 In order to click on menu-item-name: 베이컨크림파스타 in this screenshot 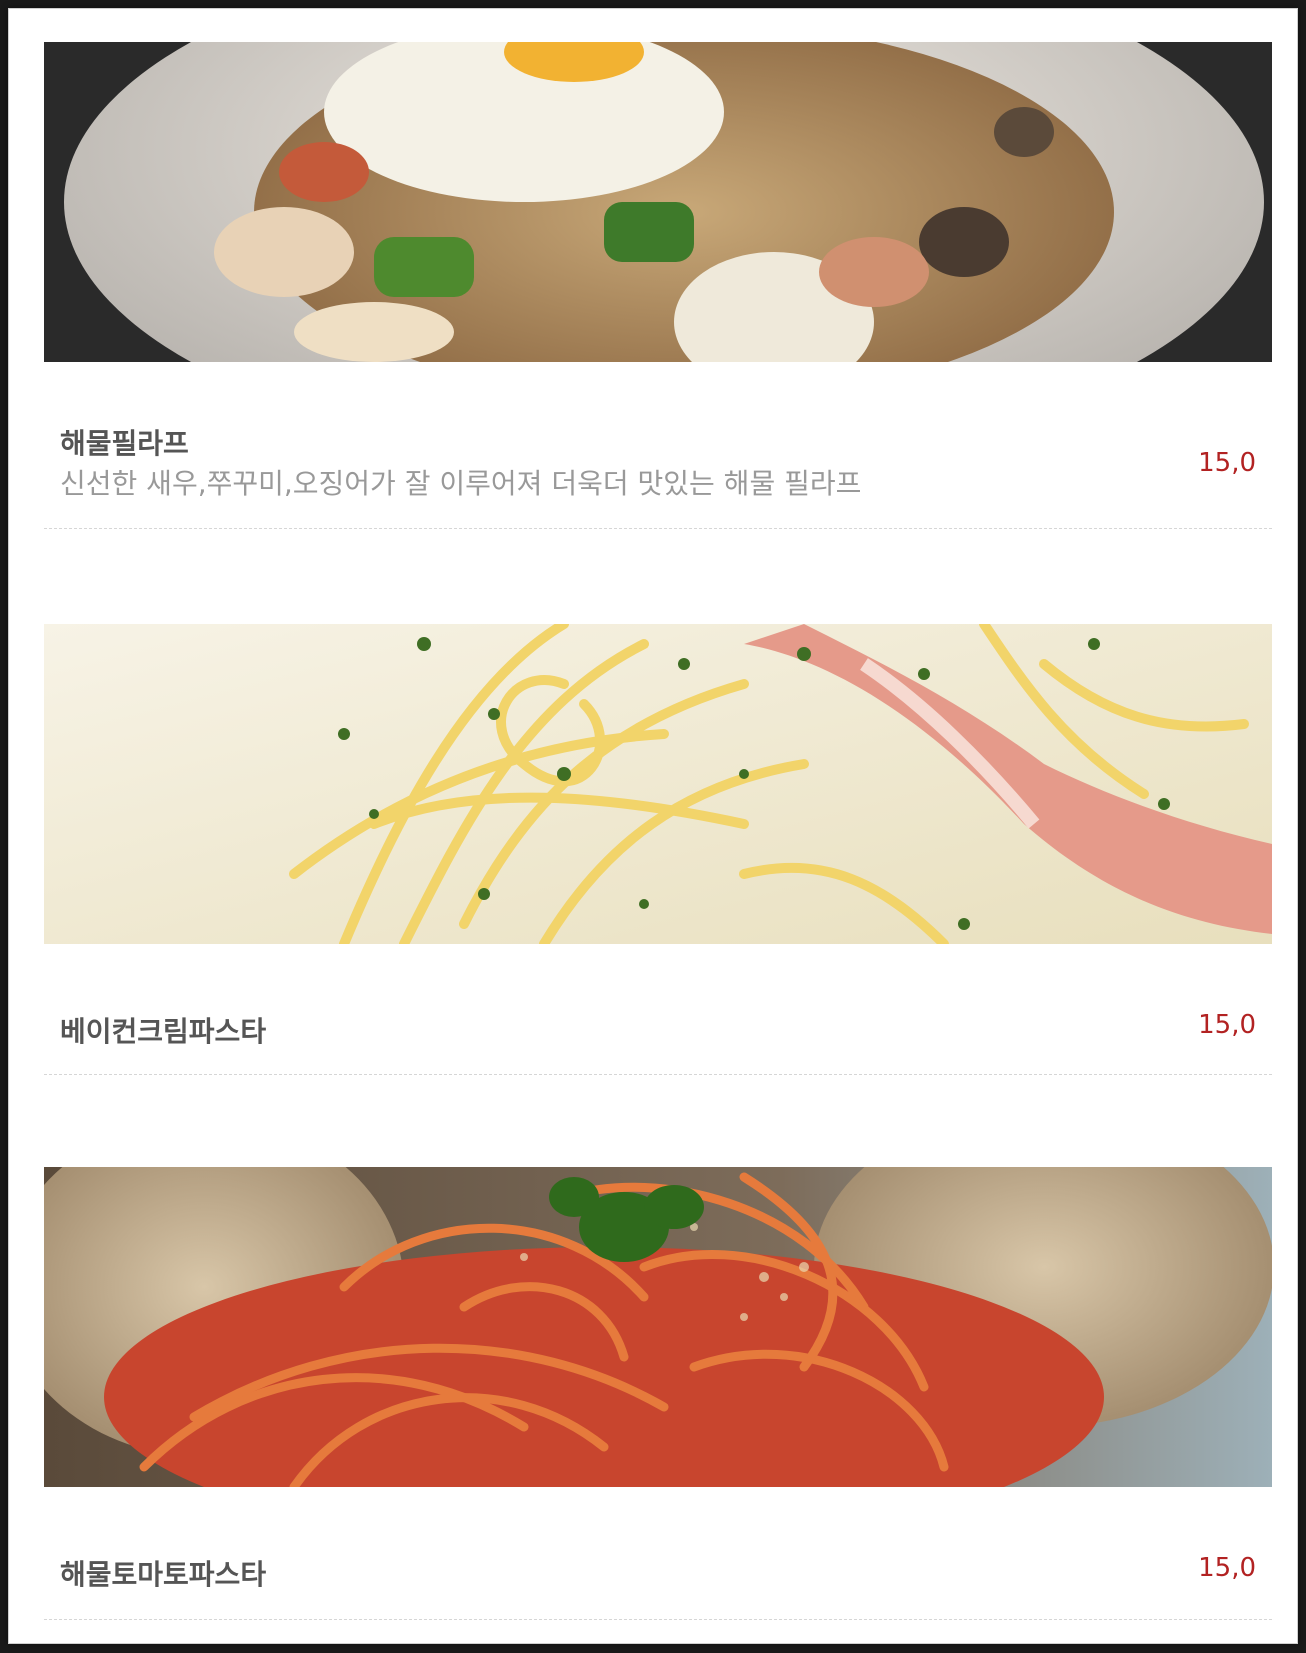, I will do `click(163, 1031)`.